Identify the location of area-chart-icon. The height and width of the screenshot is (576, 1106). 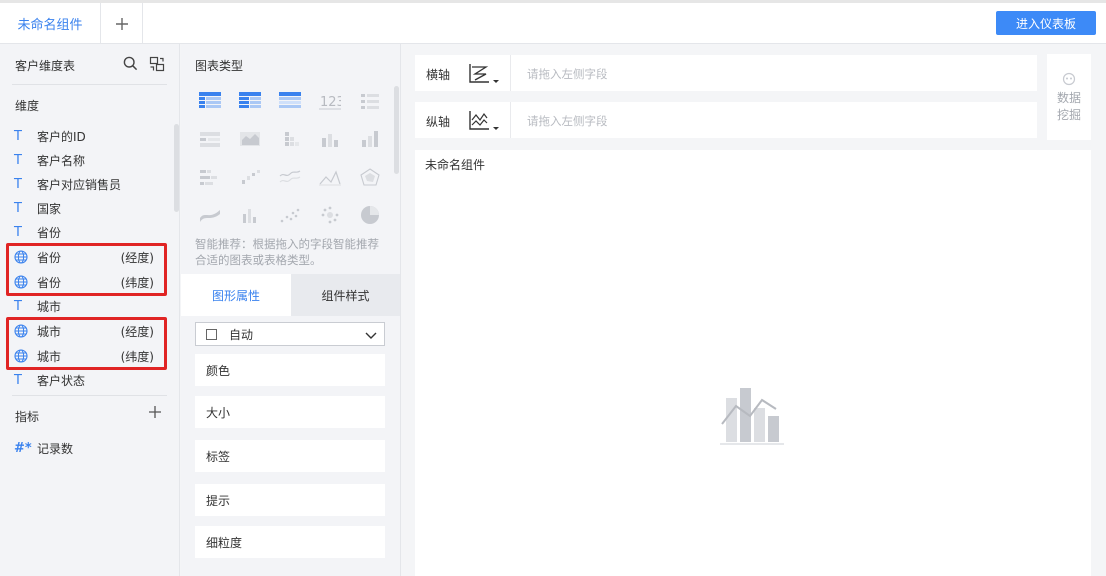
(330, 177).